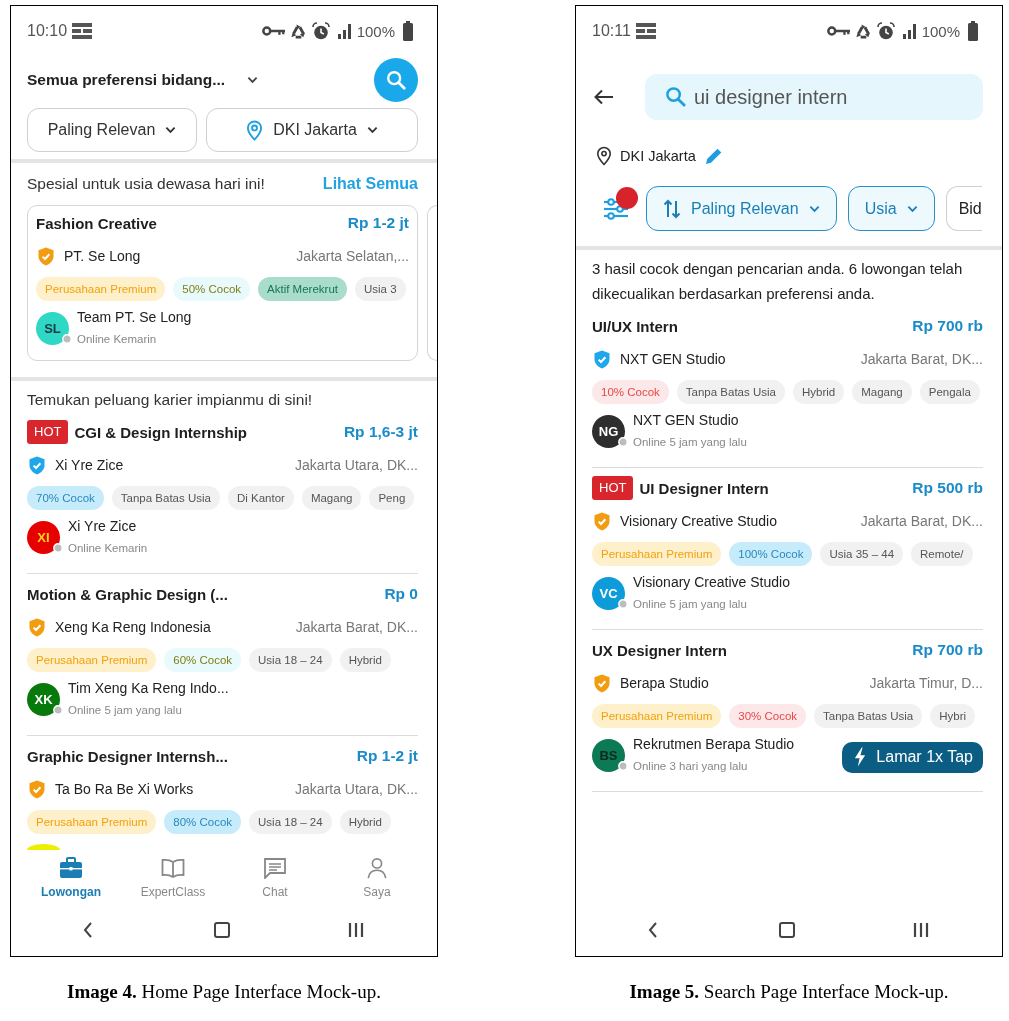 Image resolution: width=1009 pixels, height=1021 pixels. I want to click on company-name: Berapa Studio, so click(664, 683).